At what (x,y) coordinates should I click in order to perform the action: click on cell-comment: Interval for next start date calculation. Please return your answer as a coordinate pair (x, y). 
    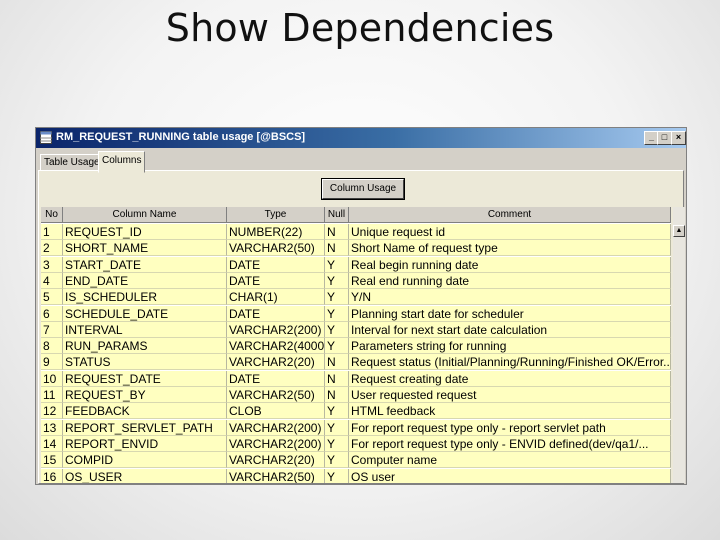
    Looking at the image, I should click on (510, 329).